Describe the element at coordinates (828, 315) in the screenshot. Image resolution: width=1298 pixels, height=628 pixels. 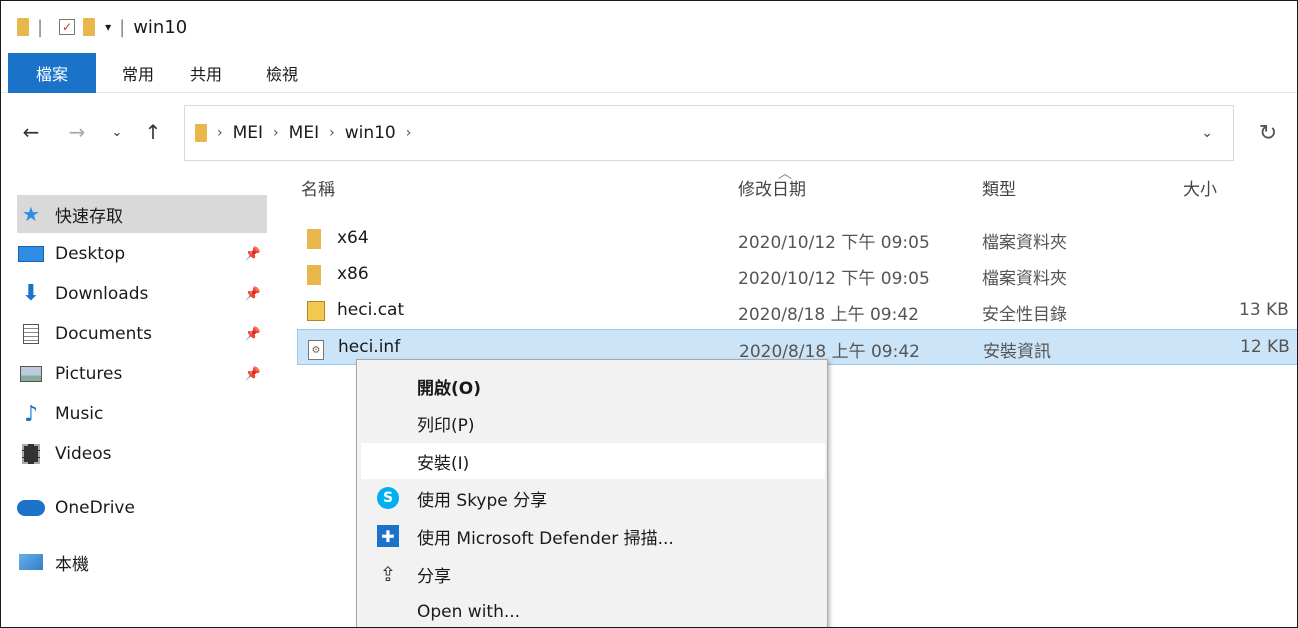
I see `file-date: 2020/8/18 上午 09:42` at that location.